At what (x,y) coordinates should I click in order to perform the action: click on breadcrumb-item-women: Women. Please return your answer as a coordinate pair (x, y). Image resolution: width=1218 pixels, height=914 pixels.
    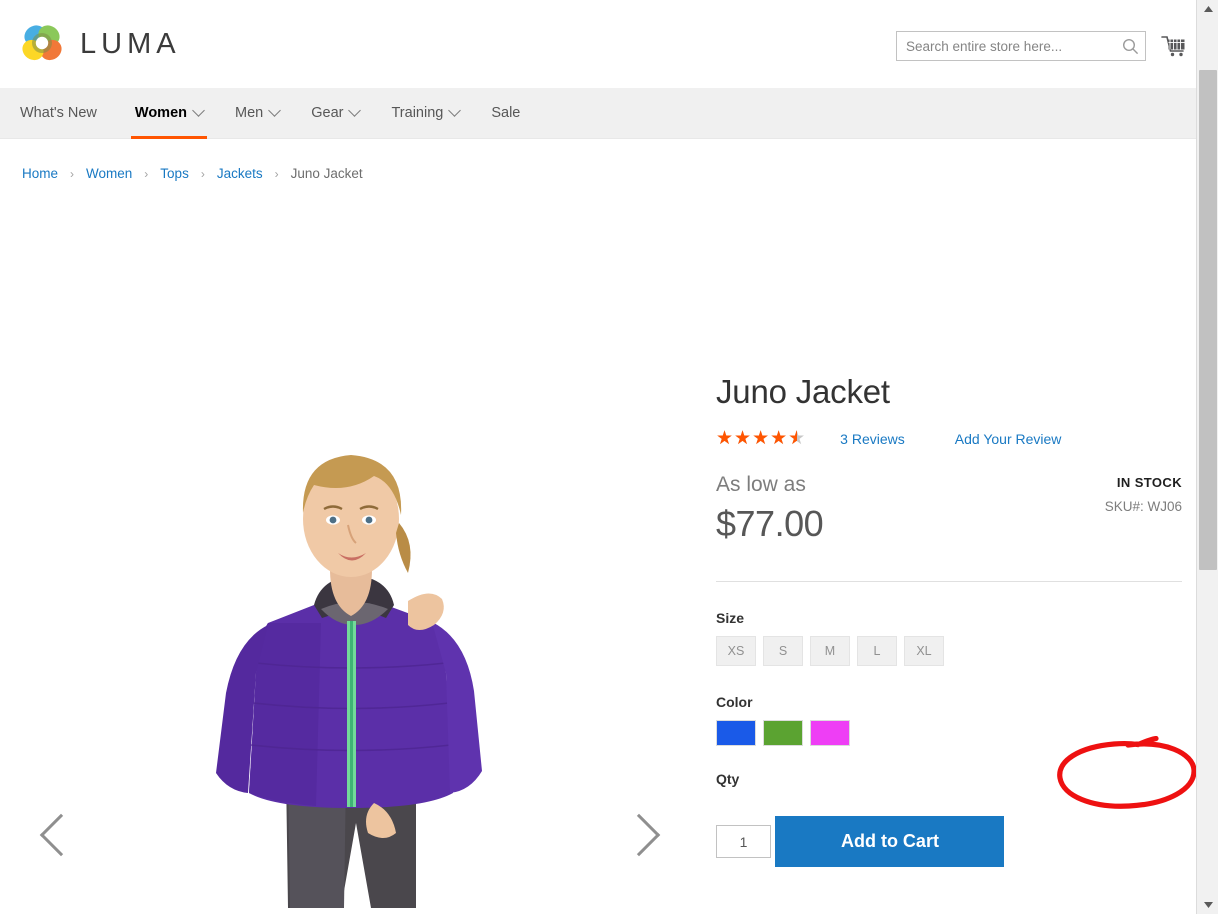
    Looking at the image, I should click on (109, 173).